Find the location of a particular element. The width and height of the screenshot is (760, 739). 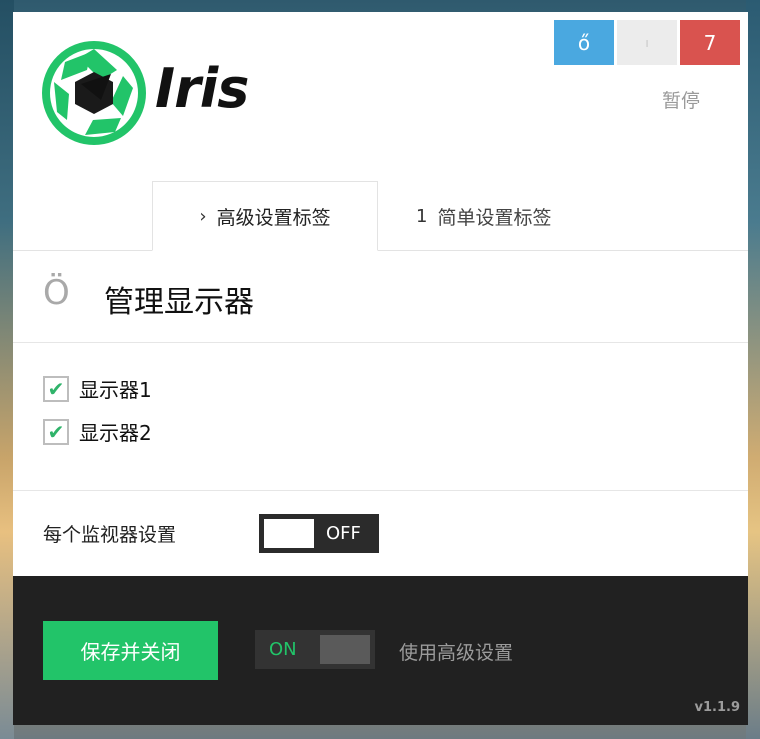

version-label: v1.1.9 is located at coordinates (717, 707).